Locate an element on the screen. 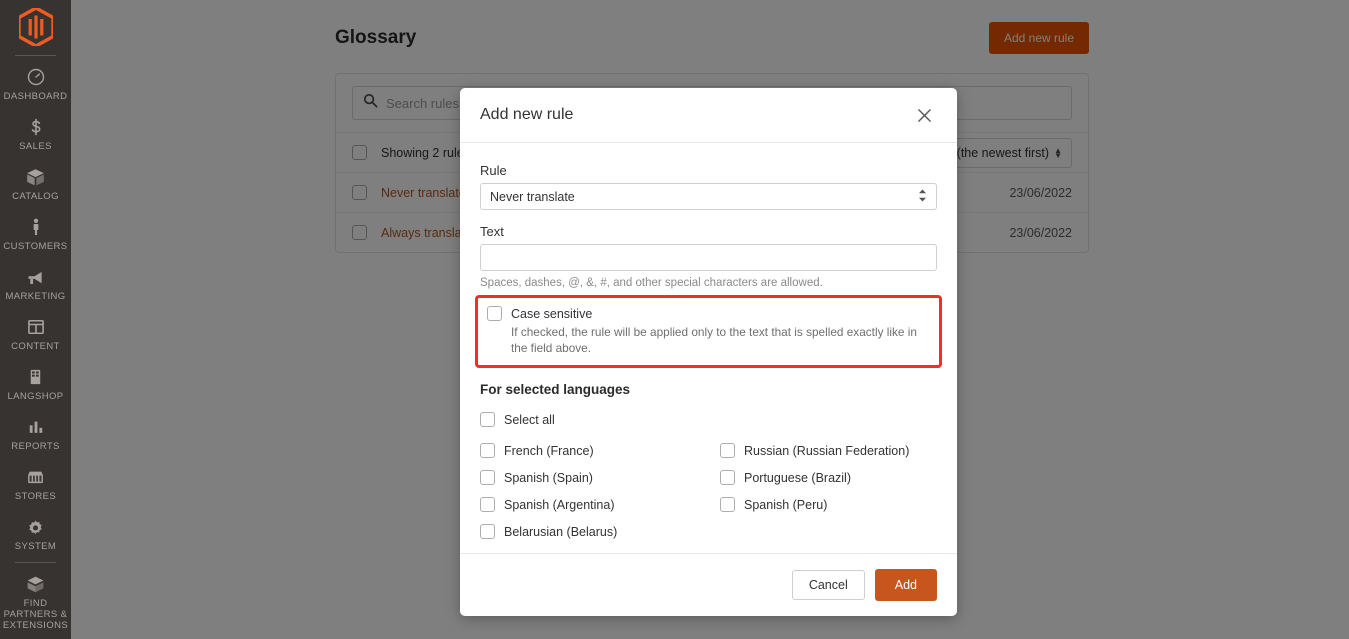 This screenshot has height=639, width=1349. langshop-icon is located at coordinates (35, 377).